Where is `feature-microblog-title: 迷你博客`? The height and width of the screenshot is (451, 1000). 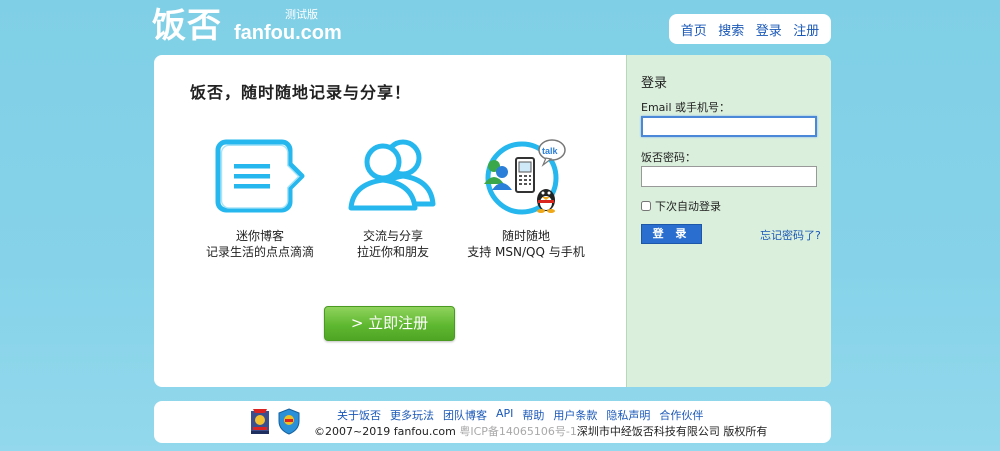
feature-microblog-title: 迷你博客 is located at coordinates (259, 236).